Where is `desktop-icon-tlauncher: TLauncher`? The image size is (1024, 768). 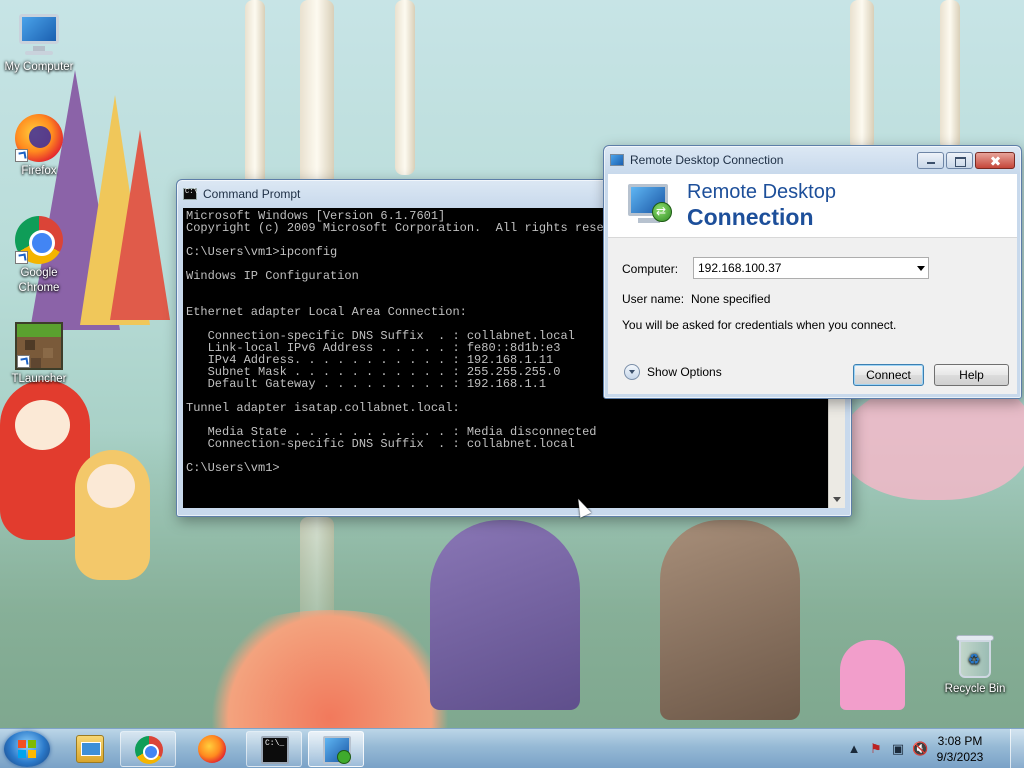 desktop-icon-tlauncher: TLauncher is located at coordinates (39, 354).